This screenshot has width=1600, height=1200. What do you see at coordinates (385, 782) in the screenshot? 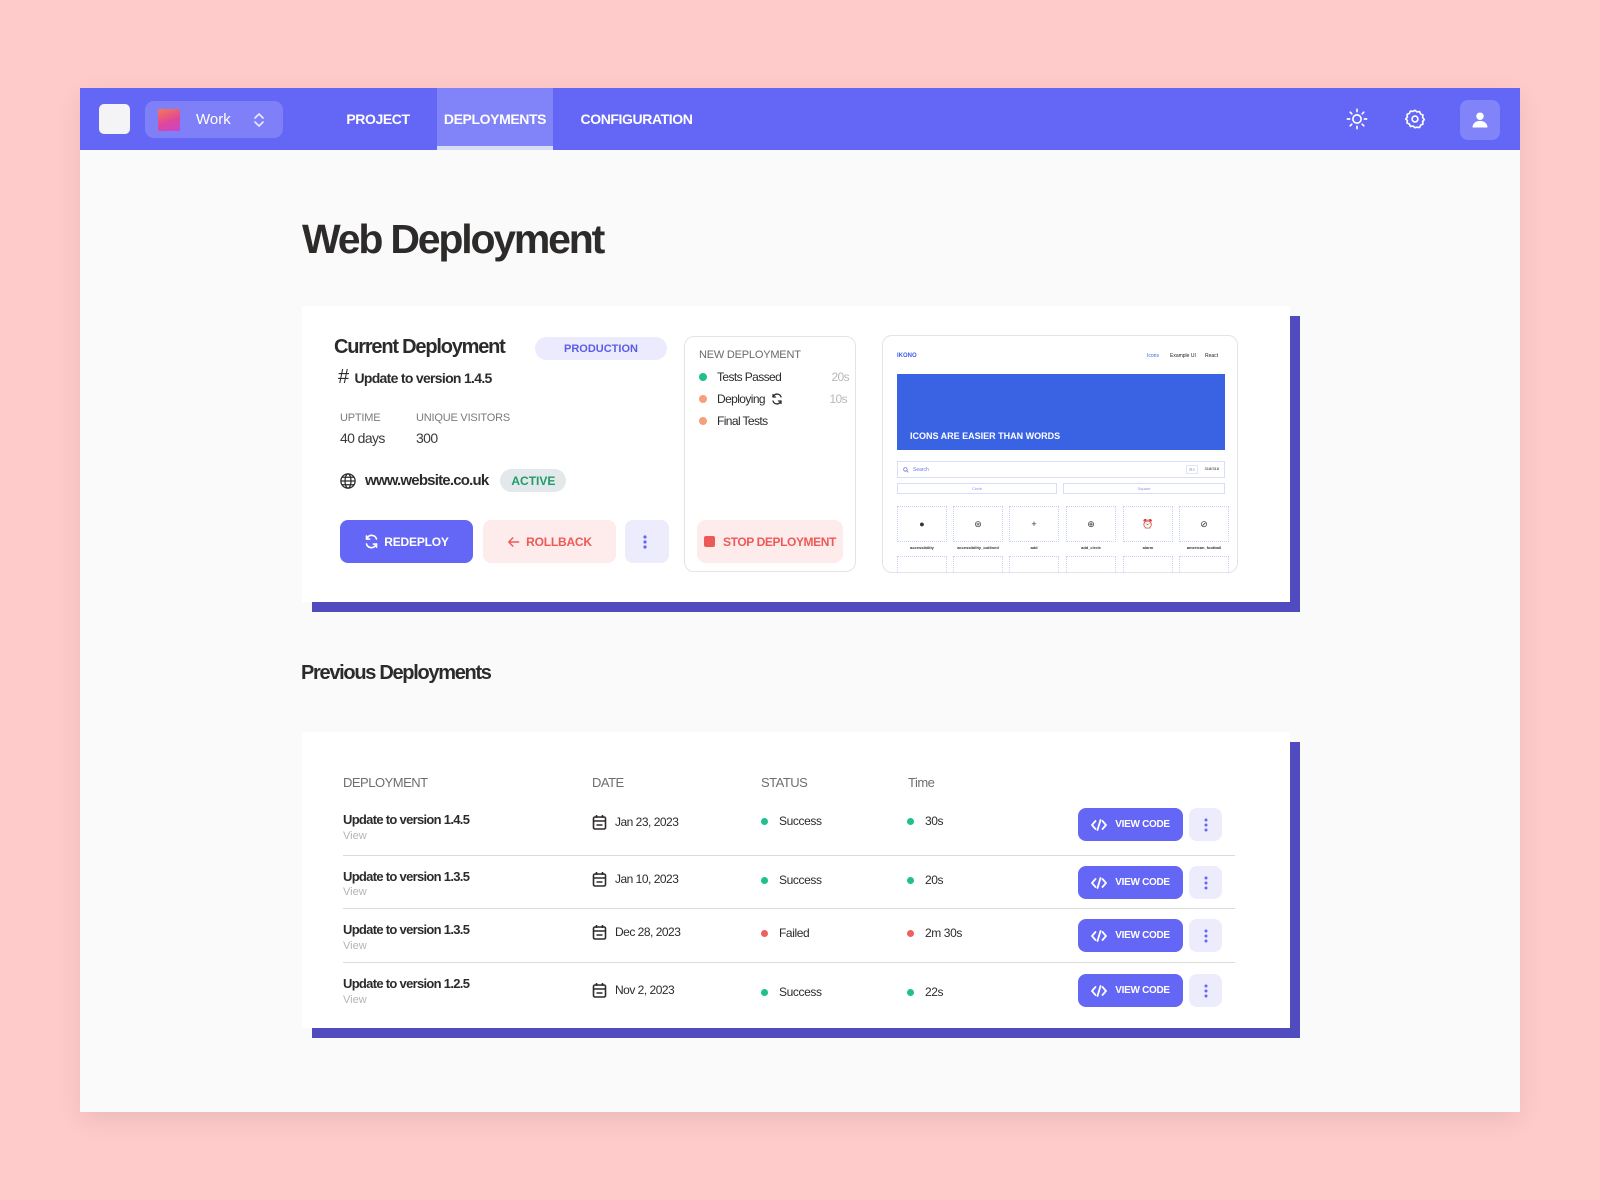
I see `column-header-deployment: DEPLOYMENT` at bounding box center [385, 782].